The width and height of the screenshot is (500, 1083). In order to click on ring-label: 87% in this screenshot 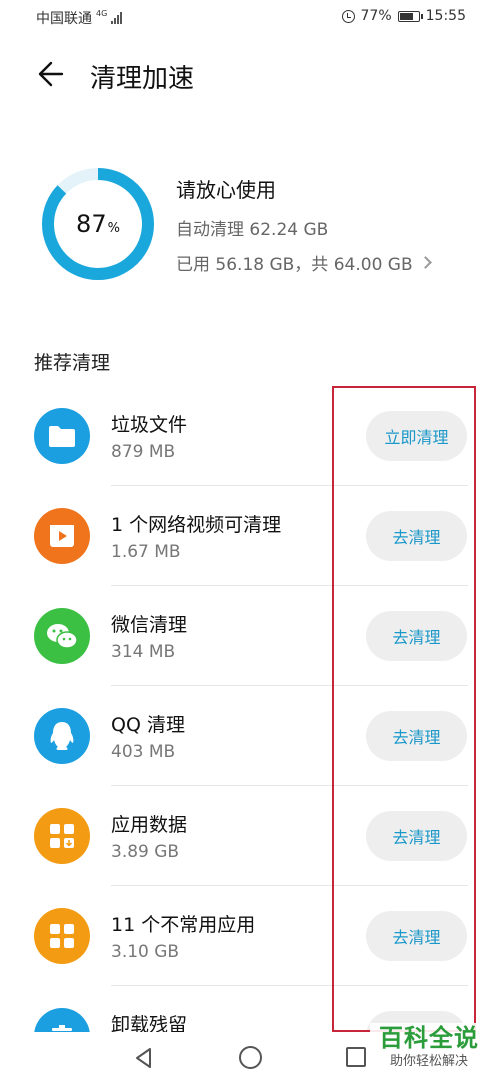, I will do `click(98, 224)`.